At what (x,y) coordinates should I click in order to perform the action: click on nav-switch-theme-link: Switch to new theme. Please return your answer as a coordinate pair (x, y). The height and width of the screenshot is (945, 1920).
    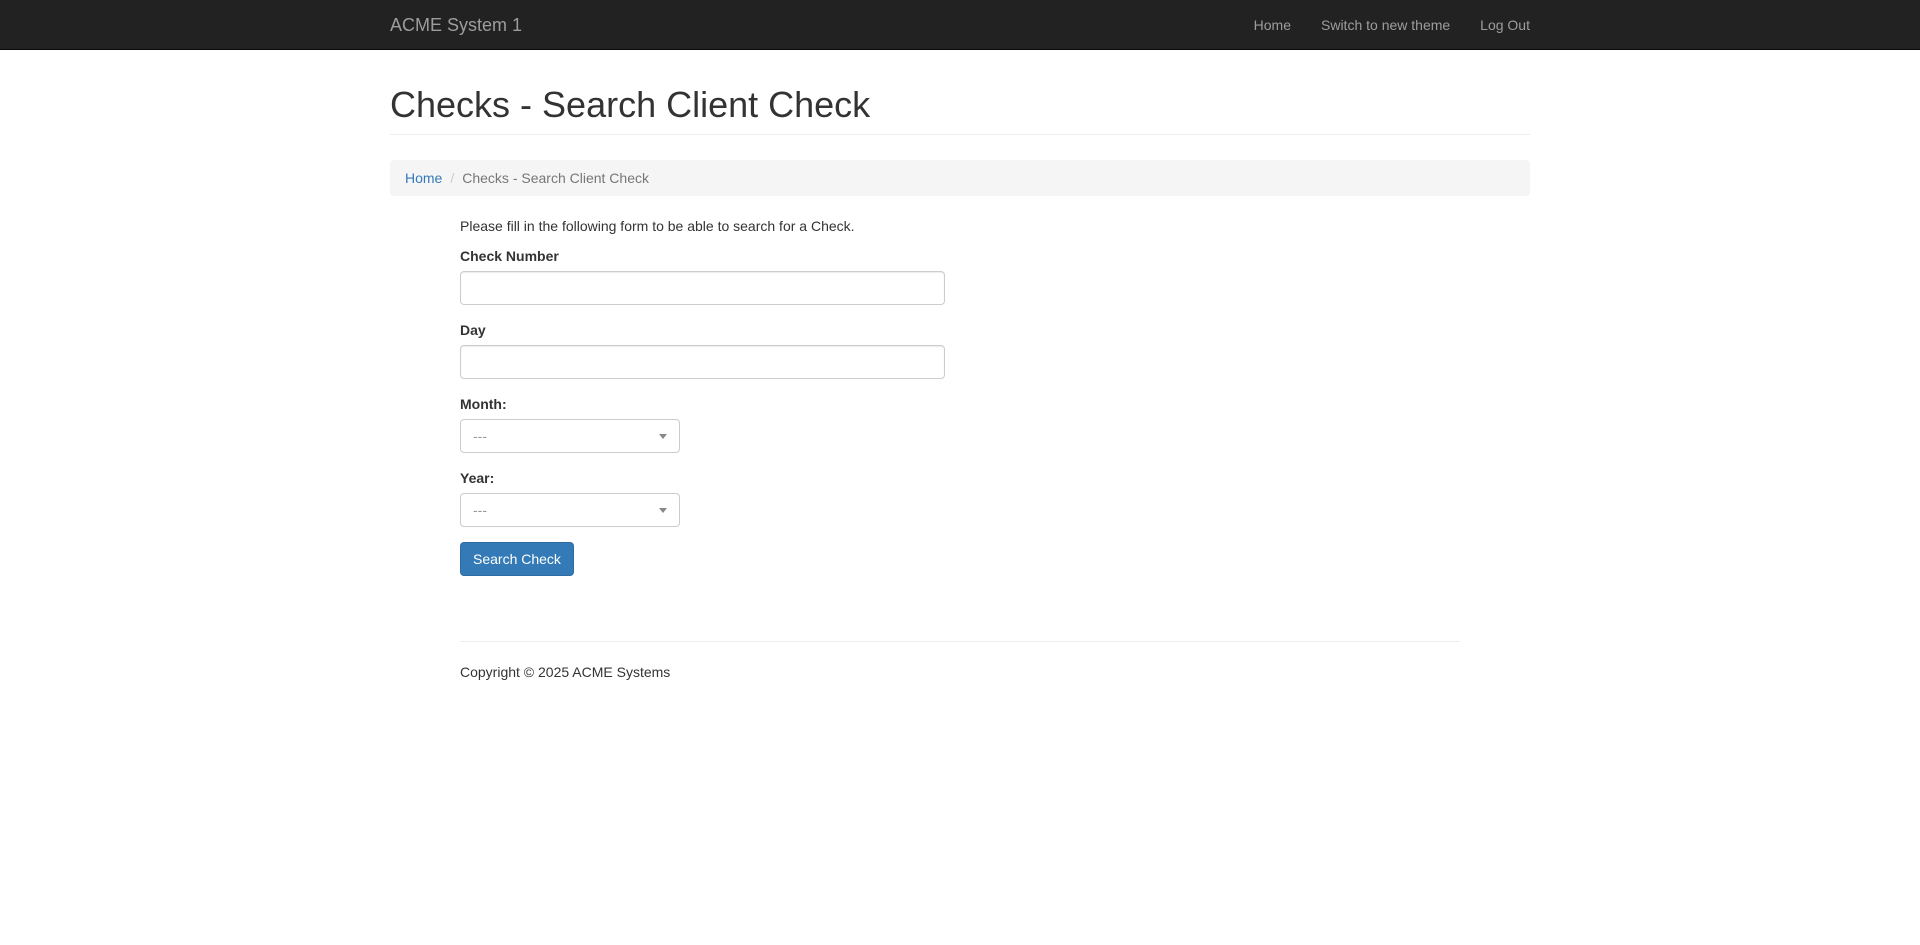
    Looking at the image, I should click on (1385, 25).